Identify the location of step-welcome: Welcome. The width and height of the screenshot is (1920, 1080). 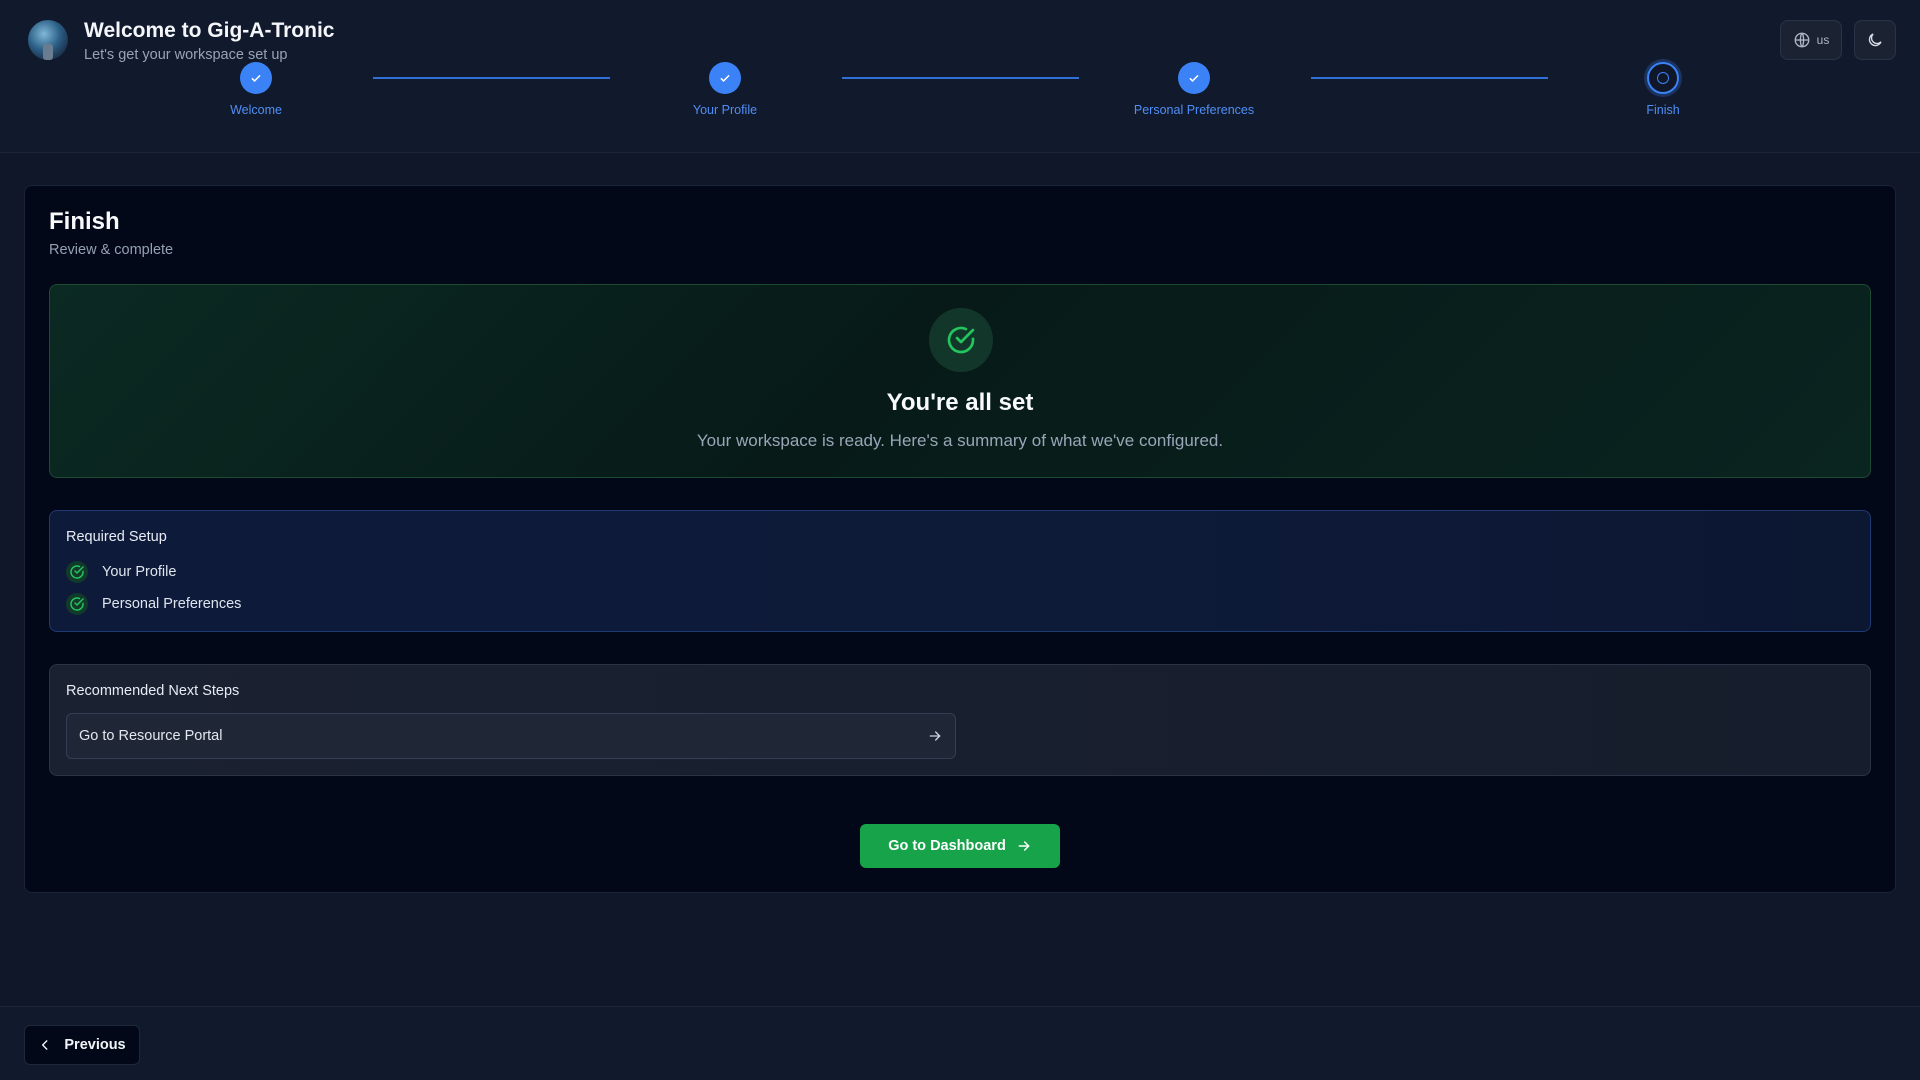
(256, 89).